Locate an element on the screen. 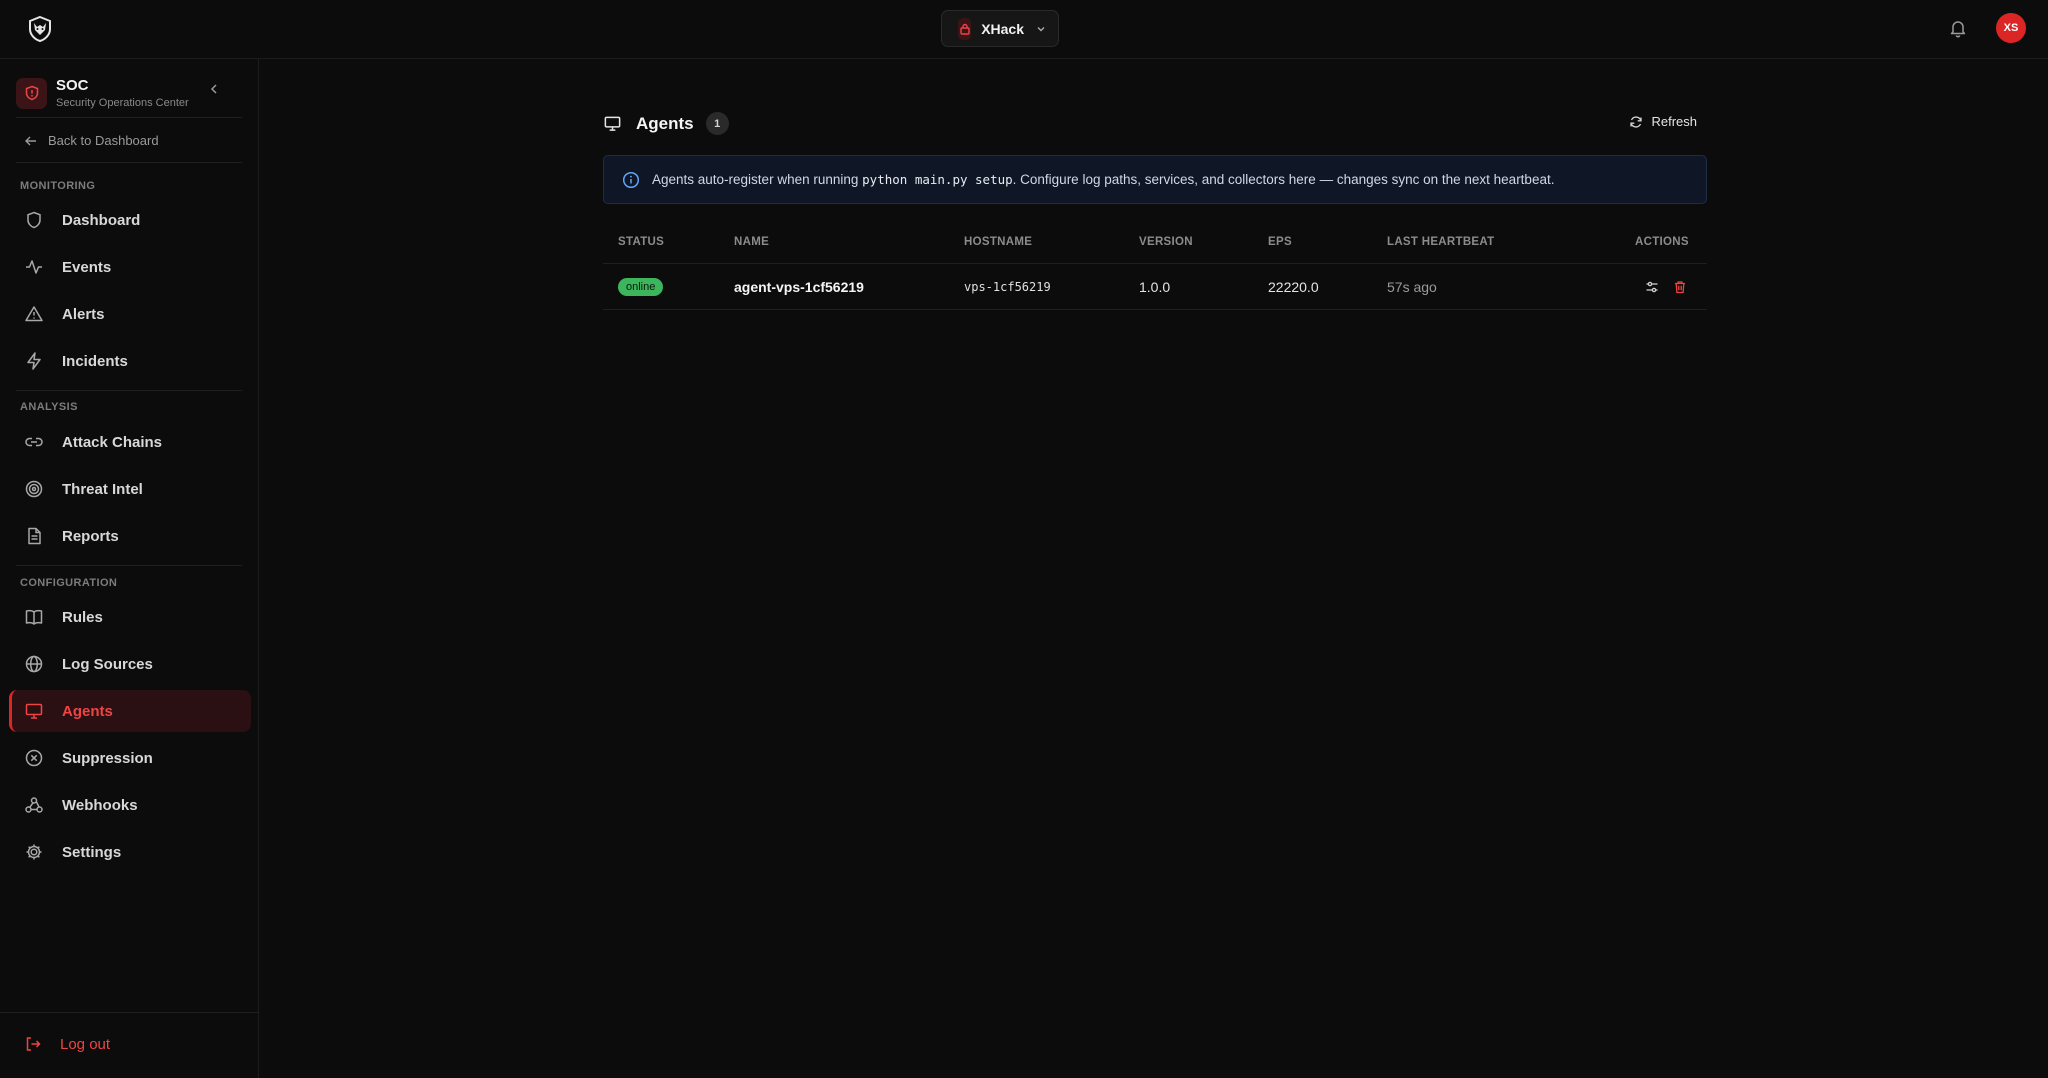 The image size is (2048, 1078). sidebar-item-alerts: Alerts is located at coordinates (130, 314).